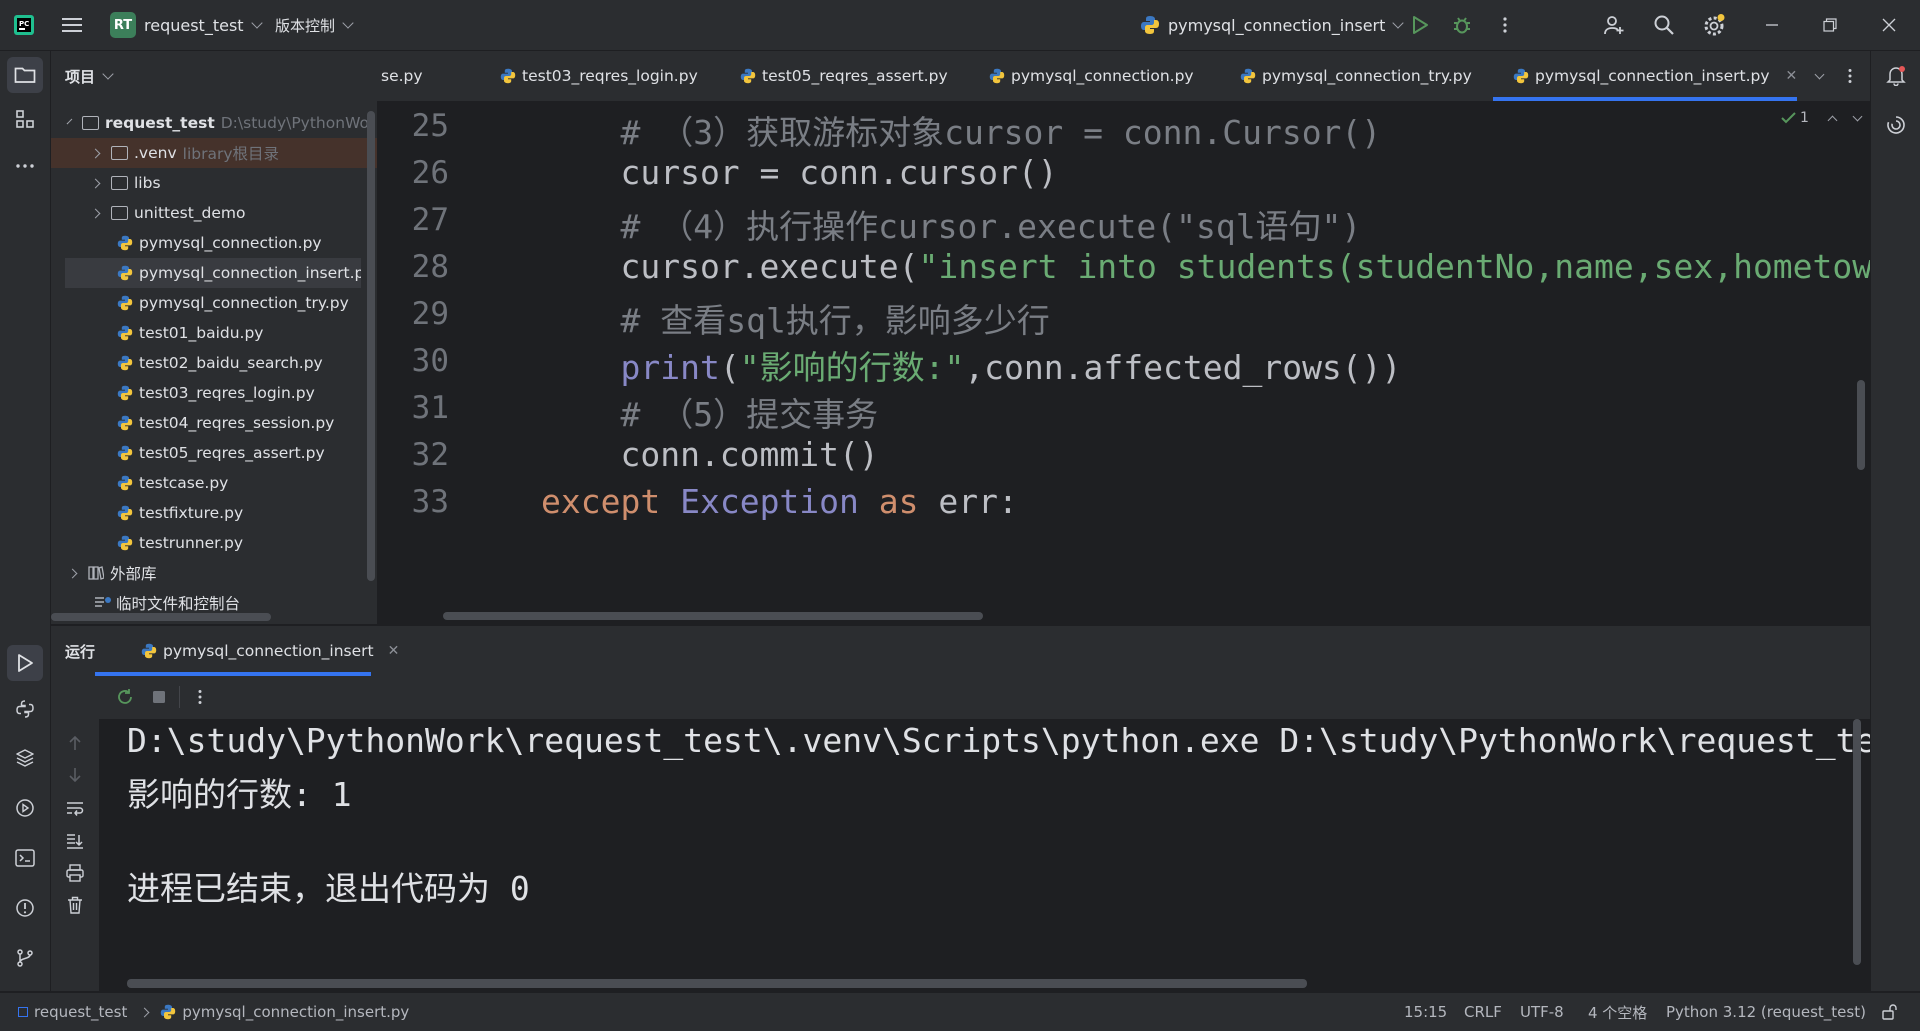 The image size is (1920, 1031). I want to click on more-horizontal-icon, so click(25, 166).